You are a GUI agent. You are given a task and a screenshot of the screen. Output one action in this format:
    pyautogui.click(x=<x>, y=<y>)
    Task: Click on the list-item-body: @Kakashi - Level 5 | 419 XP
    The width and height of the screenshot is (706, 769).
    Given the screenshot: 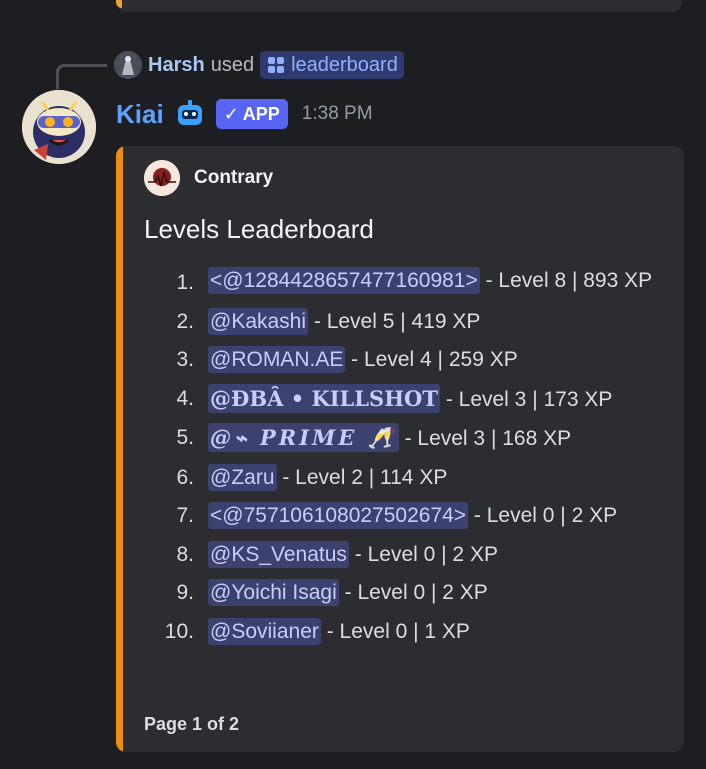 What is the action you would take?
    pyautogui.click(x=429, y=322)
    